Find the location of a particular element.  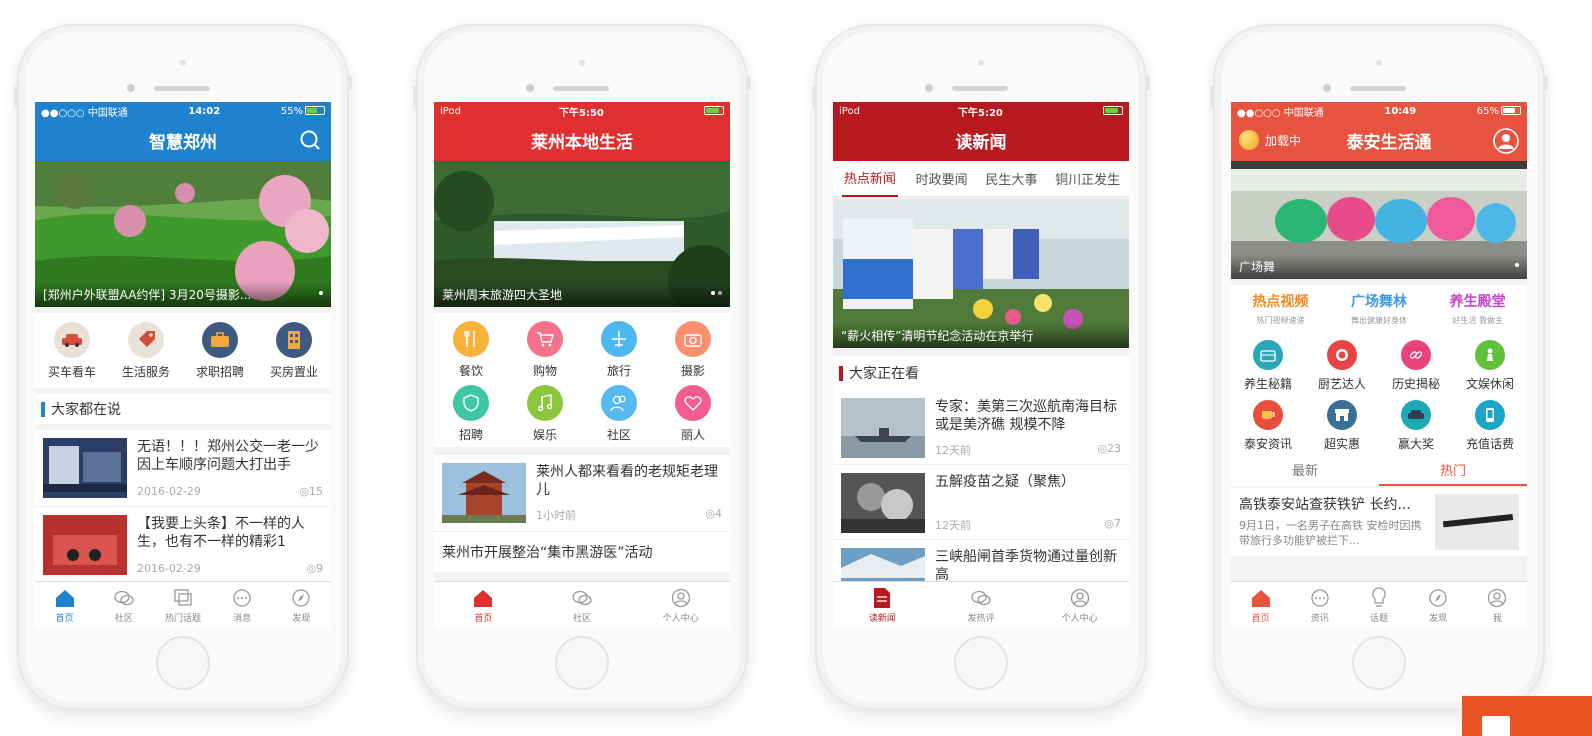

service-health-tips: 养生秘籍 is located at coordinates (1268, 366).